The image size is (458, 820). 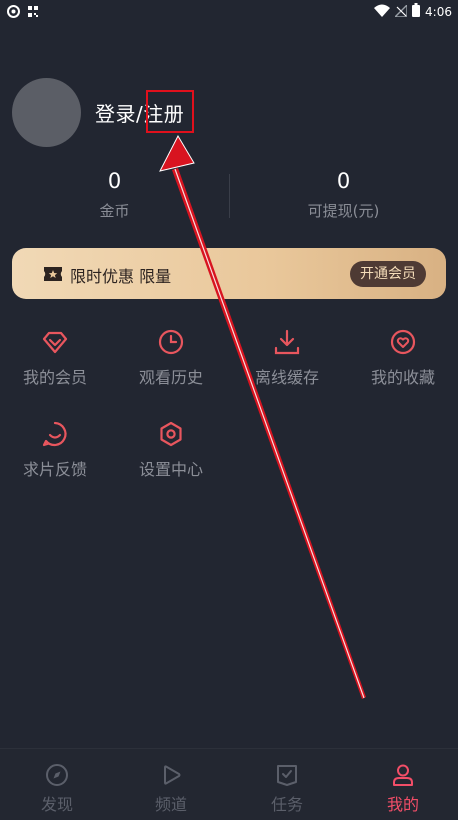 I want to click on tab-label: 频道, so click(x=170, y=804).